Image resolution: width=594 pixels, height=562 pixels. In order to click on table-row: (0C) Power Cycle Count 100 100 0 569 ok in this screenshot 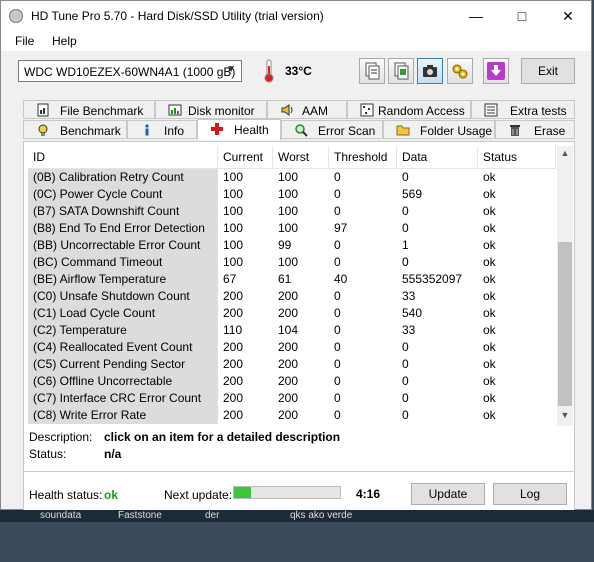, I will do `click(292, 194)`.